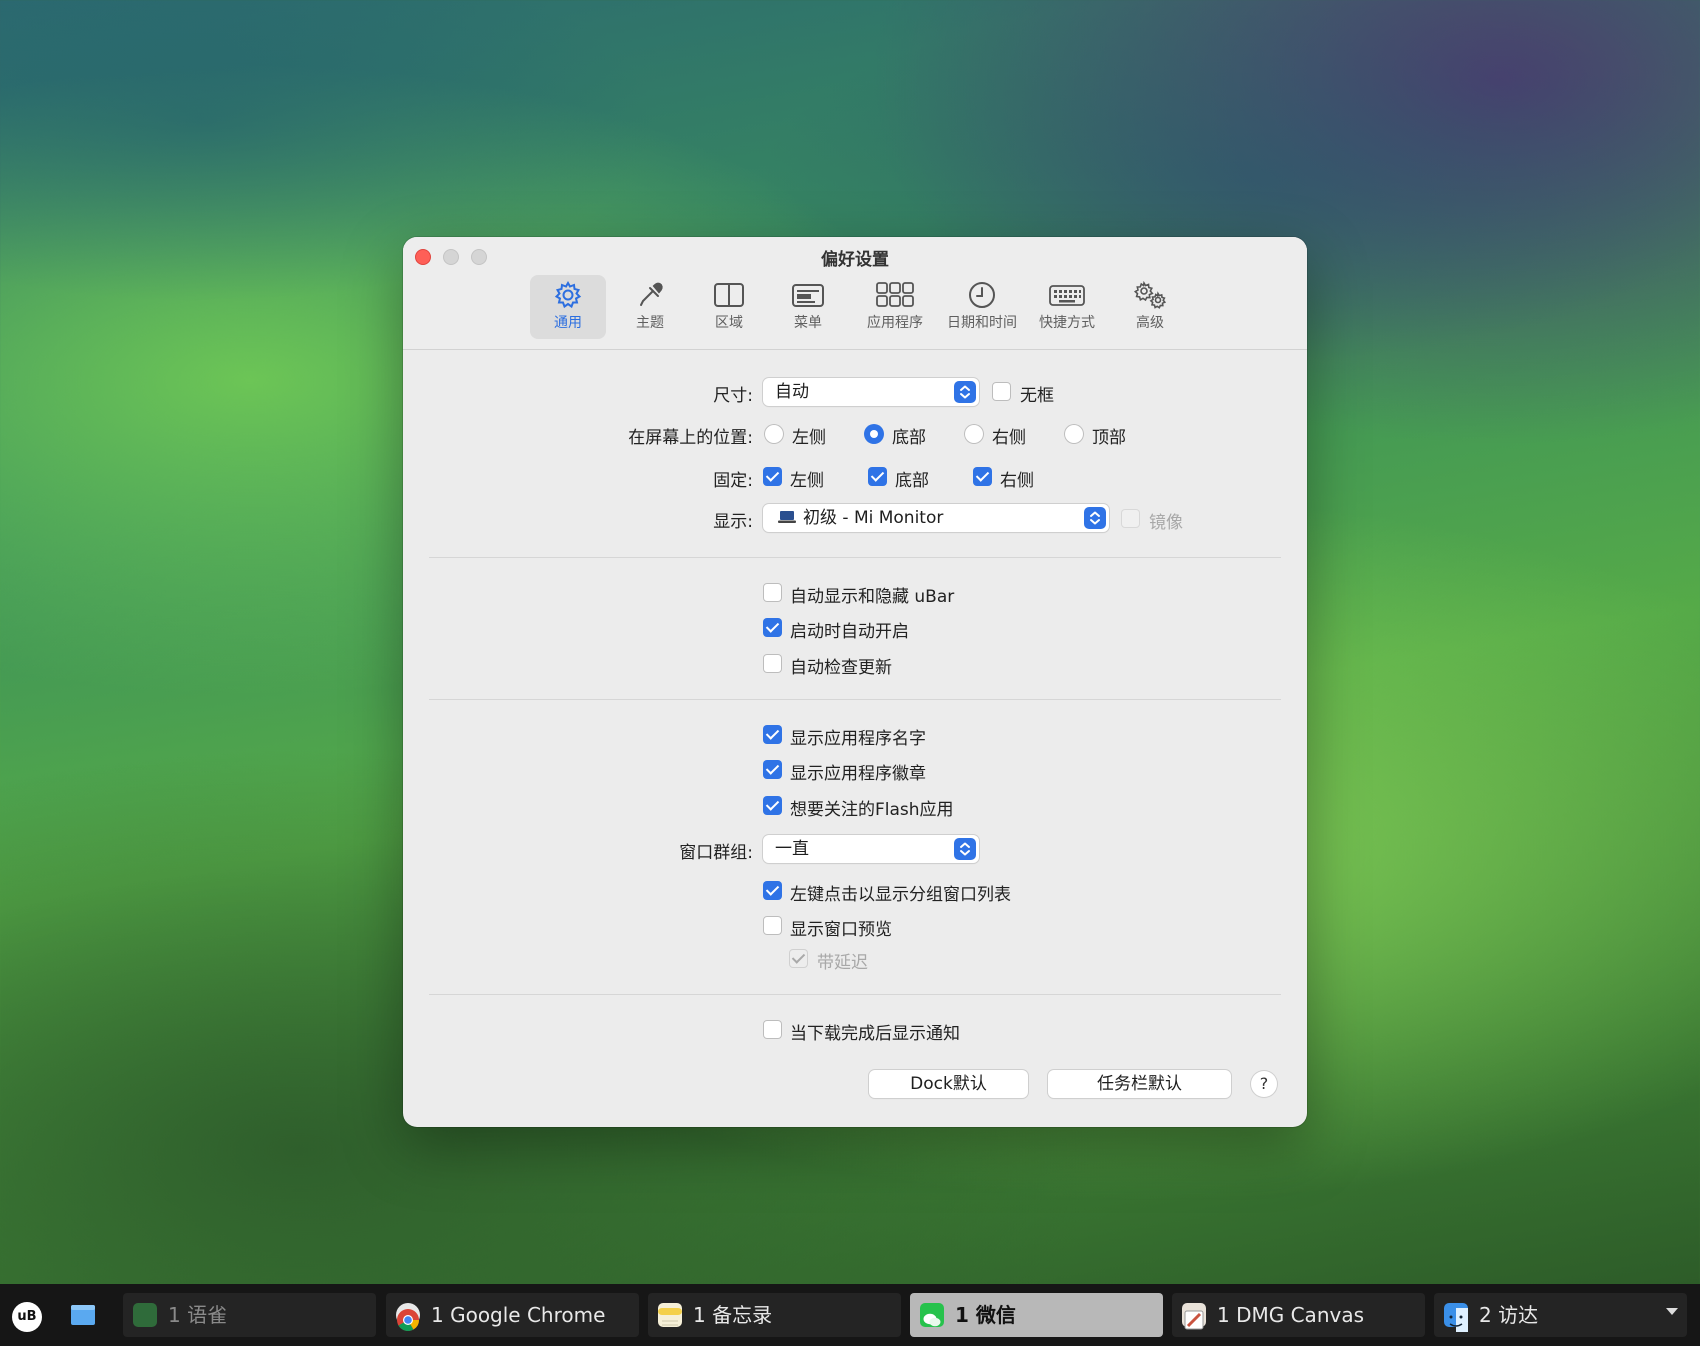 The height and width of the screenshot is (1346, 1700). What do you see at coordinates (83, 1315) in the screenshot?
I see `desktop-icon` at bounding box center [83, 1315].